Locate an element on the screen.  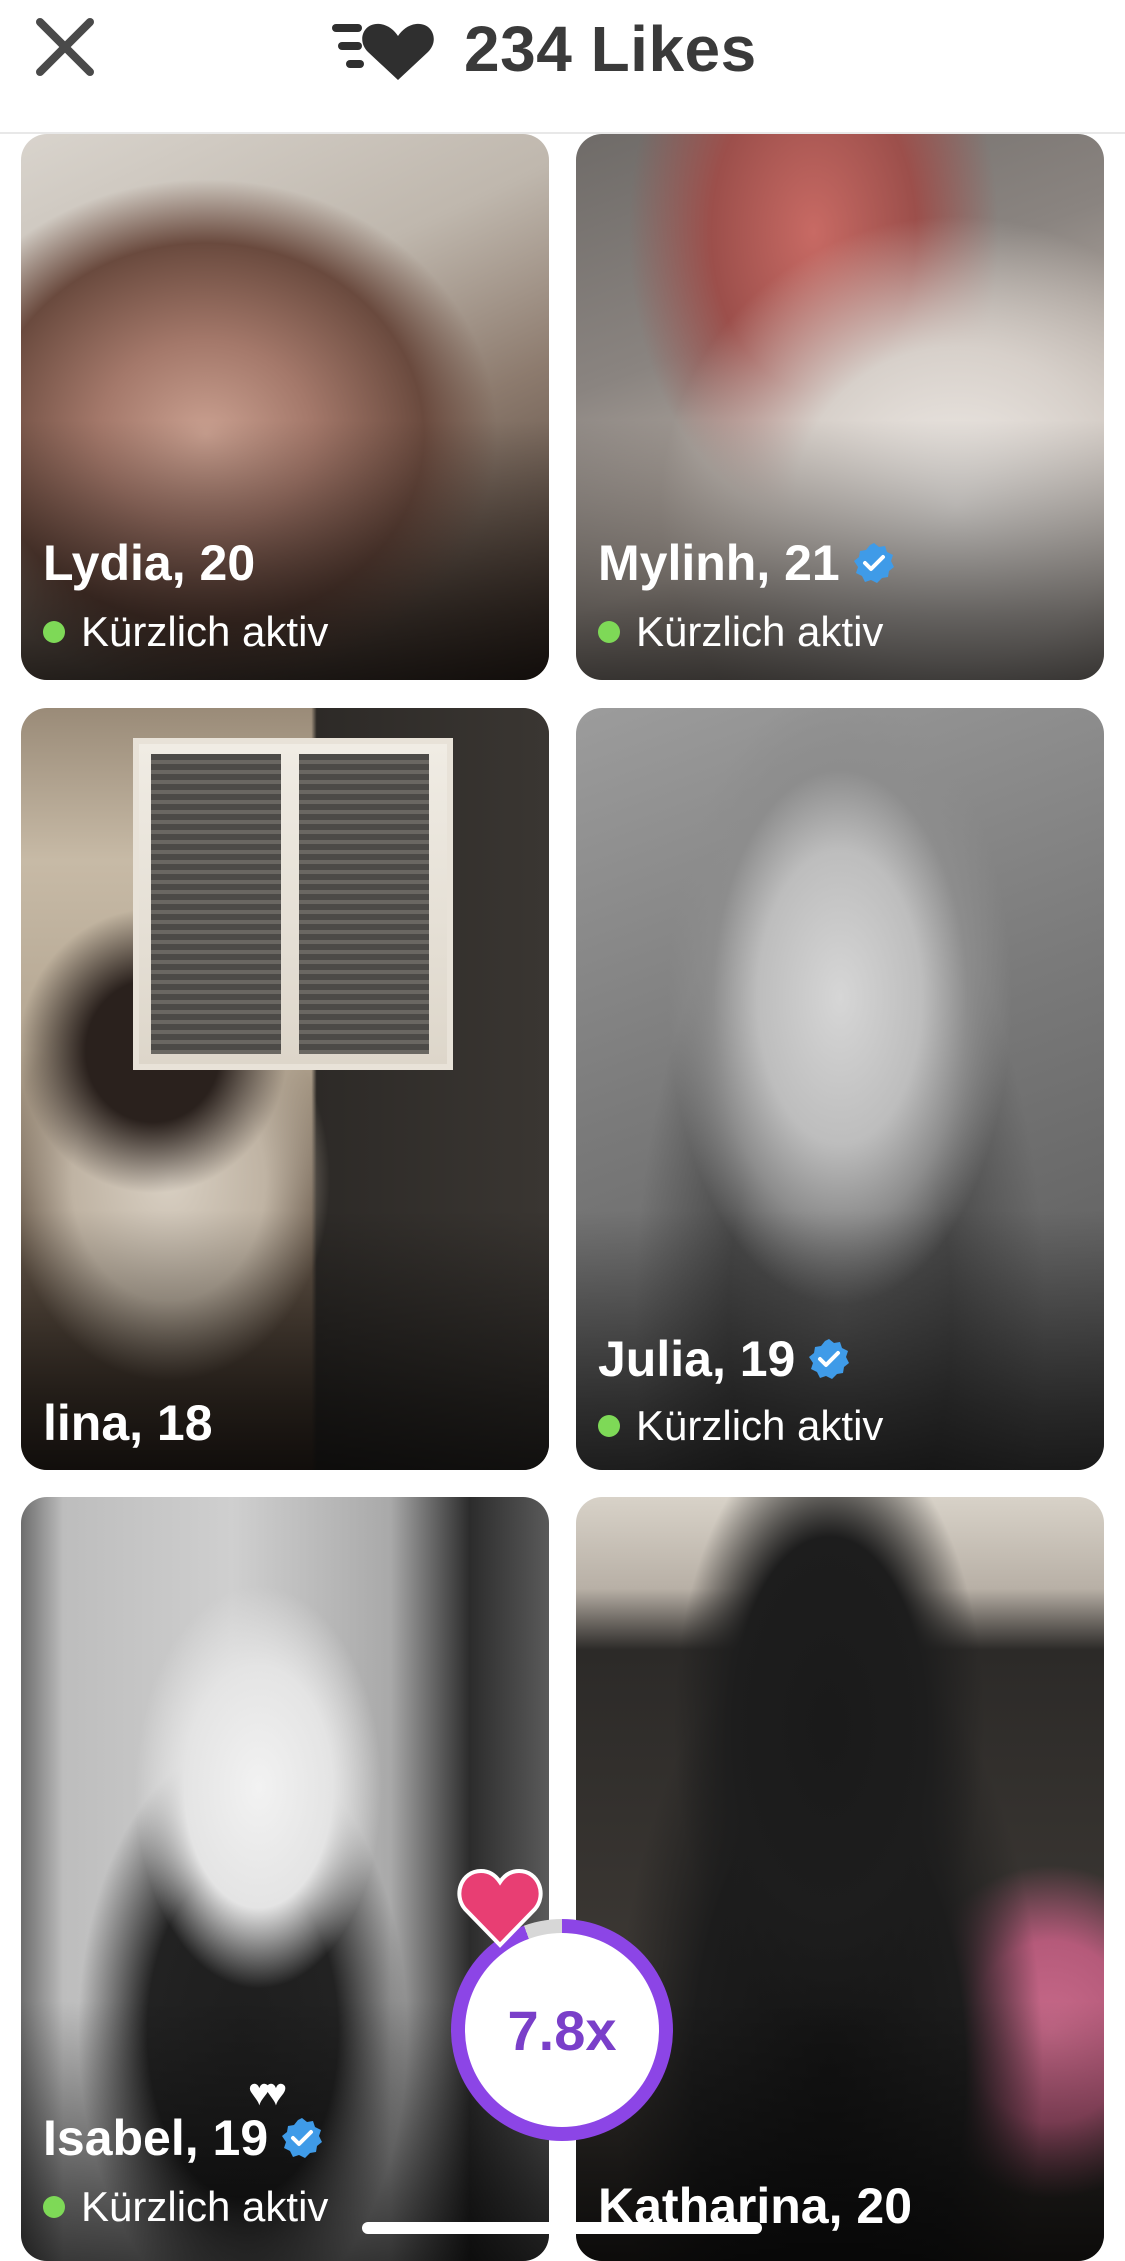
name-row: Lydia, 20 is located at coordinates (149, 563).